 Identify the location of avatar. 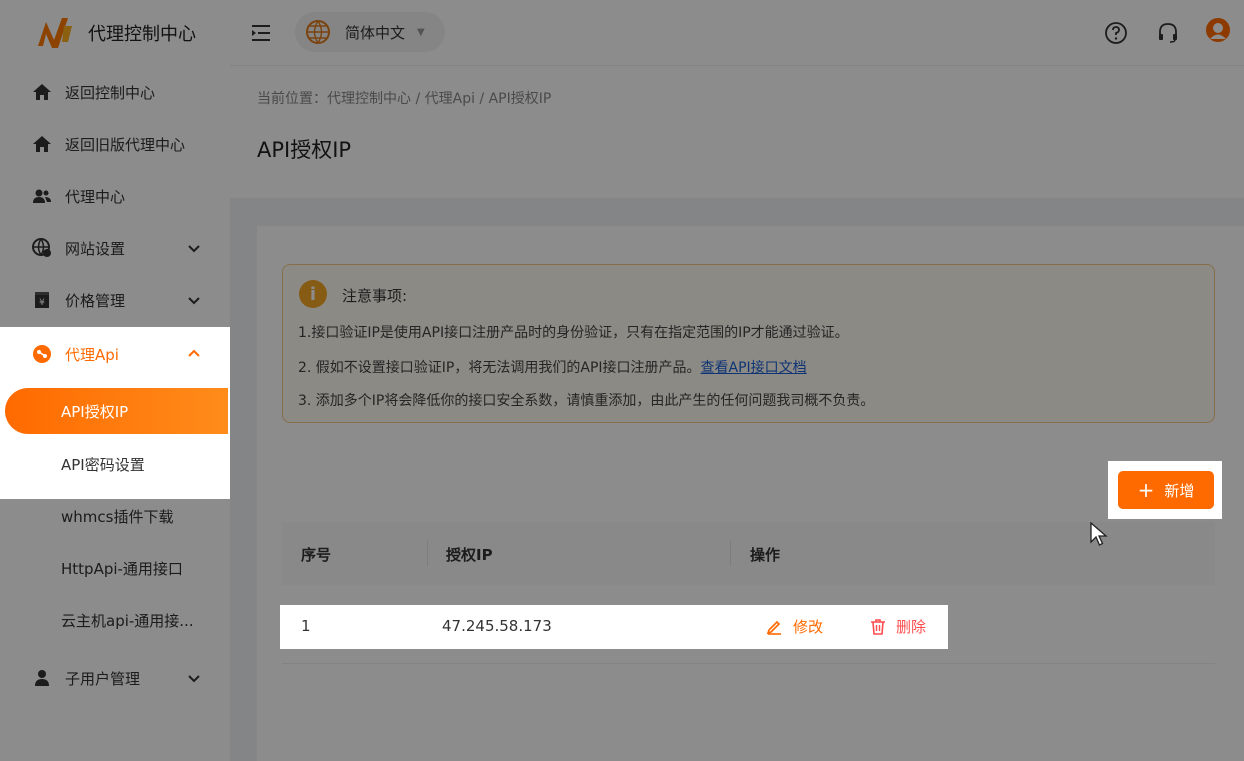
(1218, 30).